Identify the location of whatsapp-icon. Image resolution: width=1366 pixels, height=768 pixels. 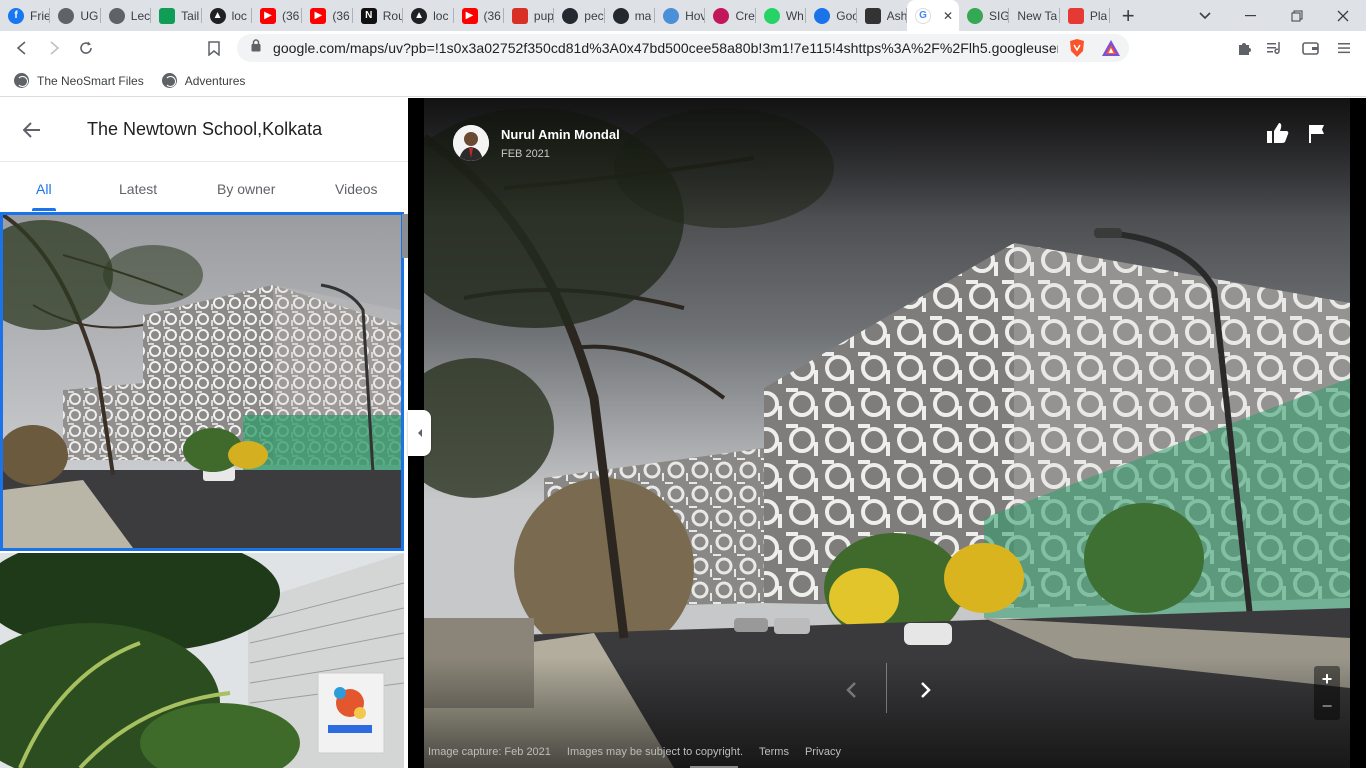
(771, 15).